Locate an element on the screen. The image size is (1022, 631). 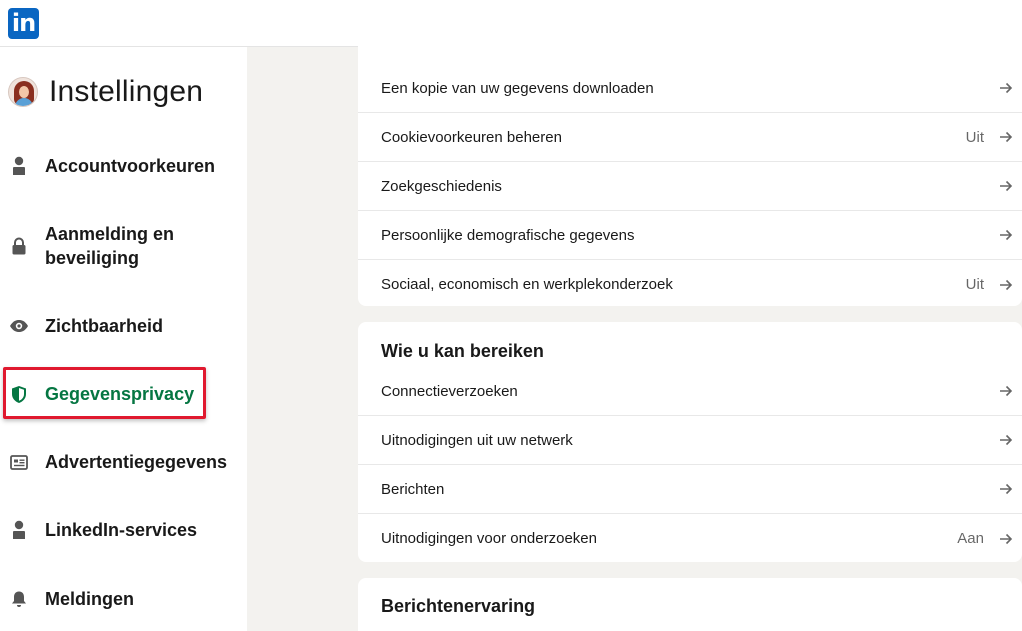
eye-icon is located at coordinates (19, 326).